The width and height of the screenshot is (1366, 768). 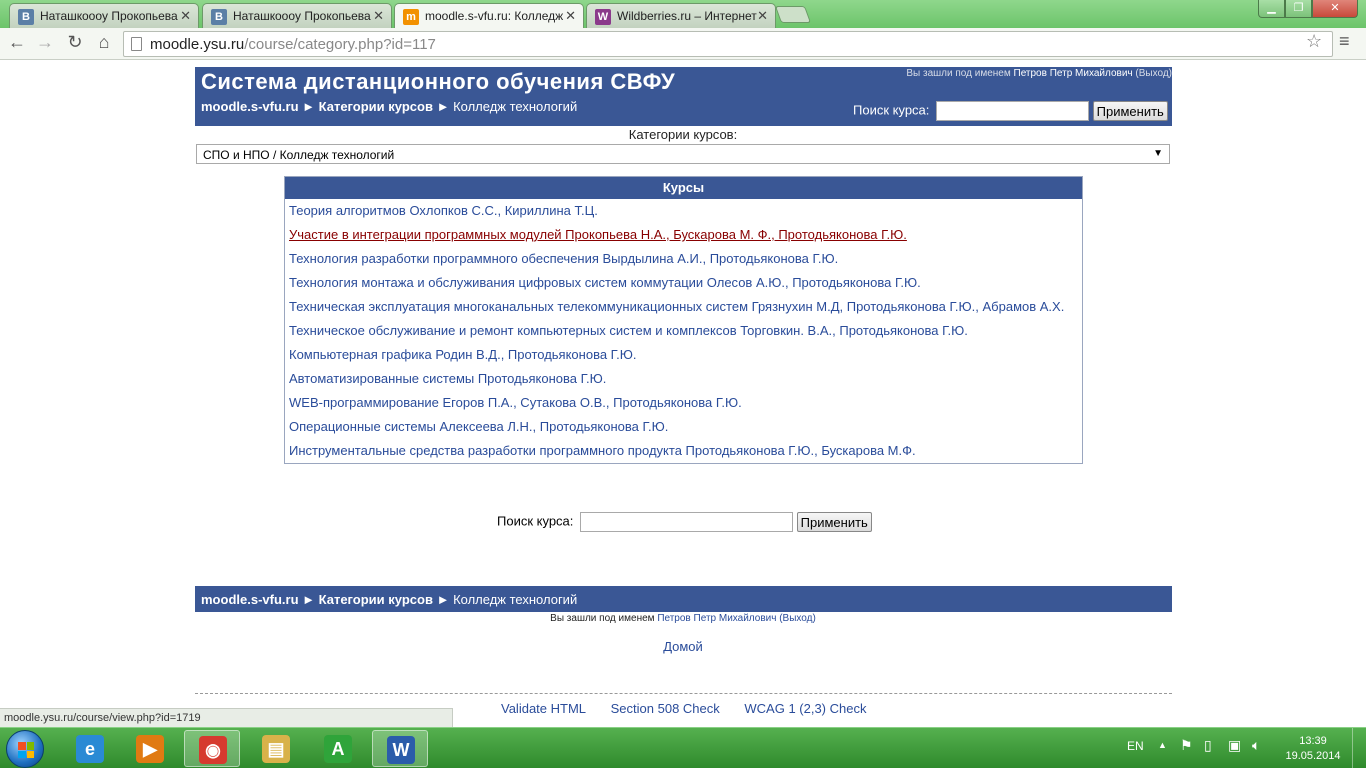 I want to click on url-host: moodle.ysu.ru, so click(x=197, y=44).